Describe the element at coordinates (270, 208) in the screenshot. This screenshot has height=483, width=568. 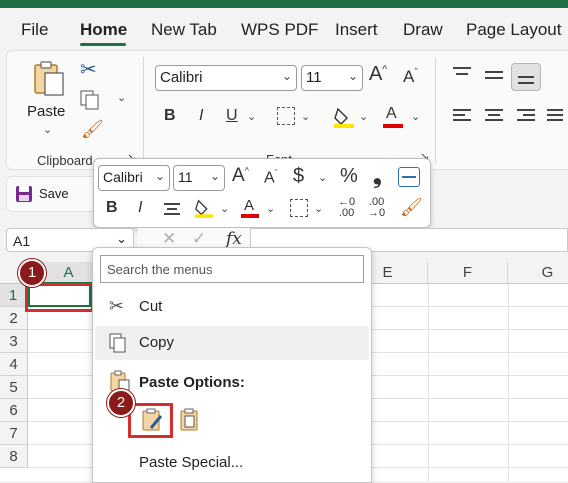
I see `mini-font-color-dropdown-icon: ⌄` at that location.